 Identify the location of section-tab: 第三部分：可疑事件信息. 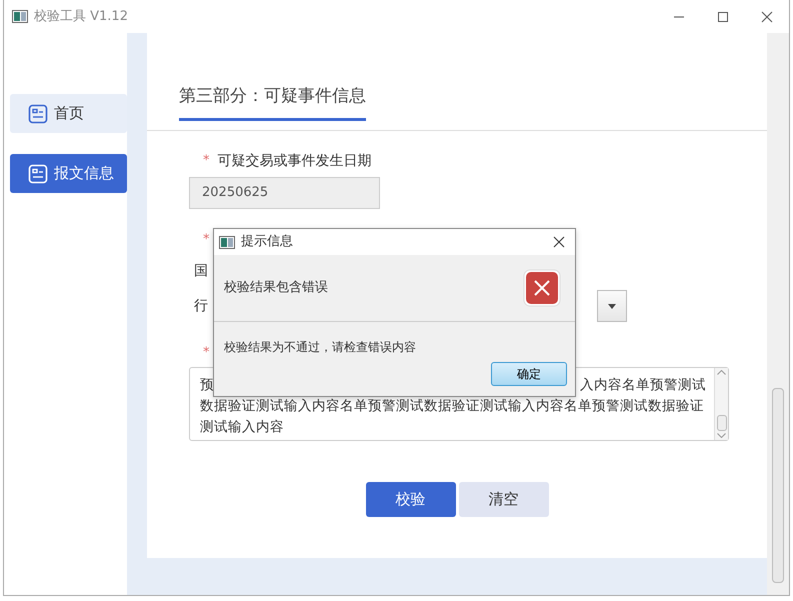
(272, 102).